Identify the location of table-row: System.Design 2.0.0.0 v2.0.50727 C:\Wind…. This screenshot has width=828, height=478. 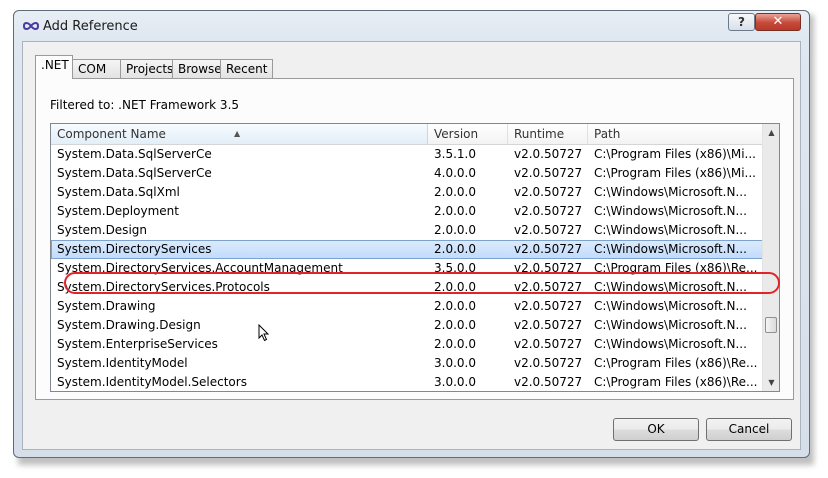
(407, 230).